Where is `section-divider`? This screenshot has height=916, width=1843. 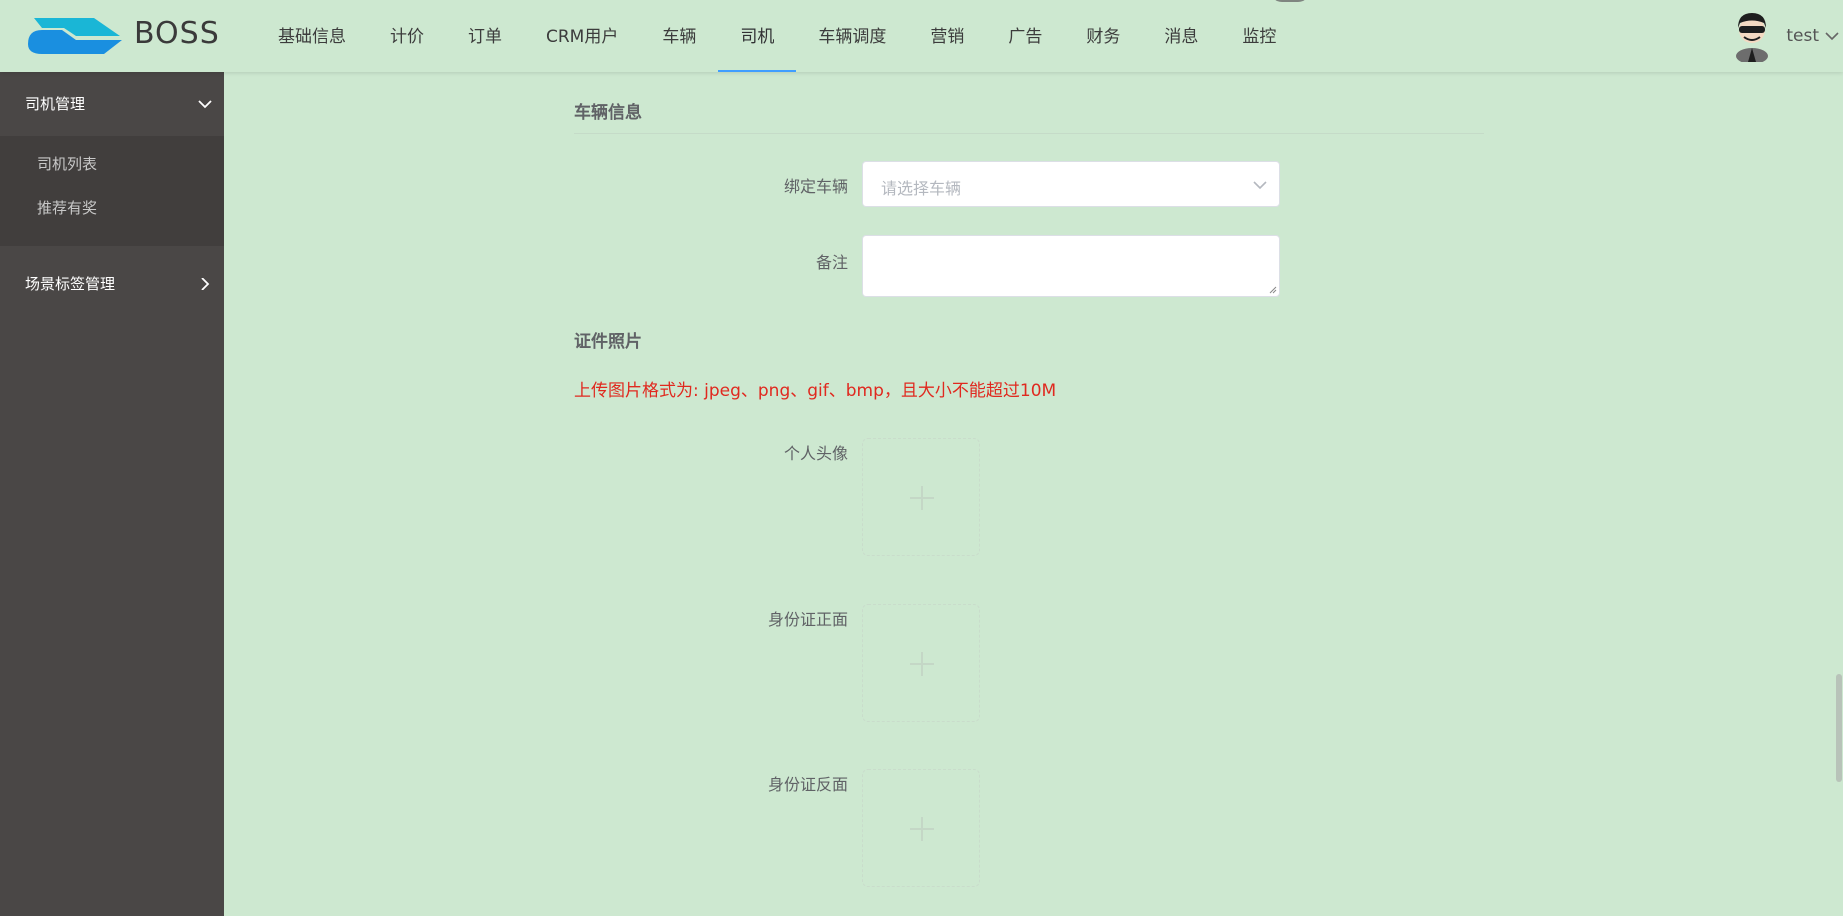
section-divider is located at coordinates (1029, 133).